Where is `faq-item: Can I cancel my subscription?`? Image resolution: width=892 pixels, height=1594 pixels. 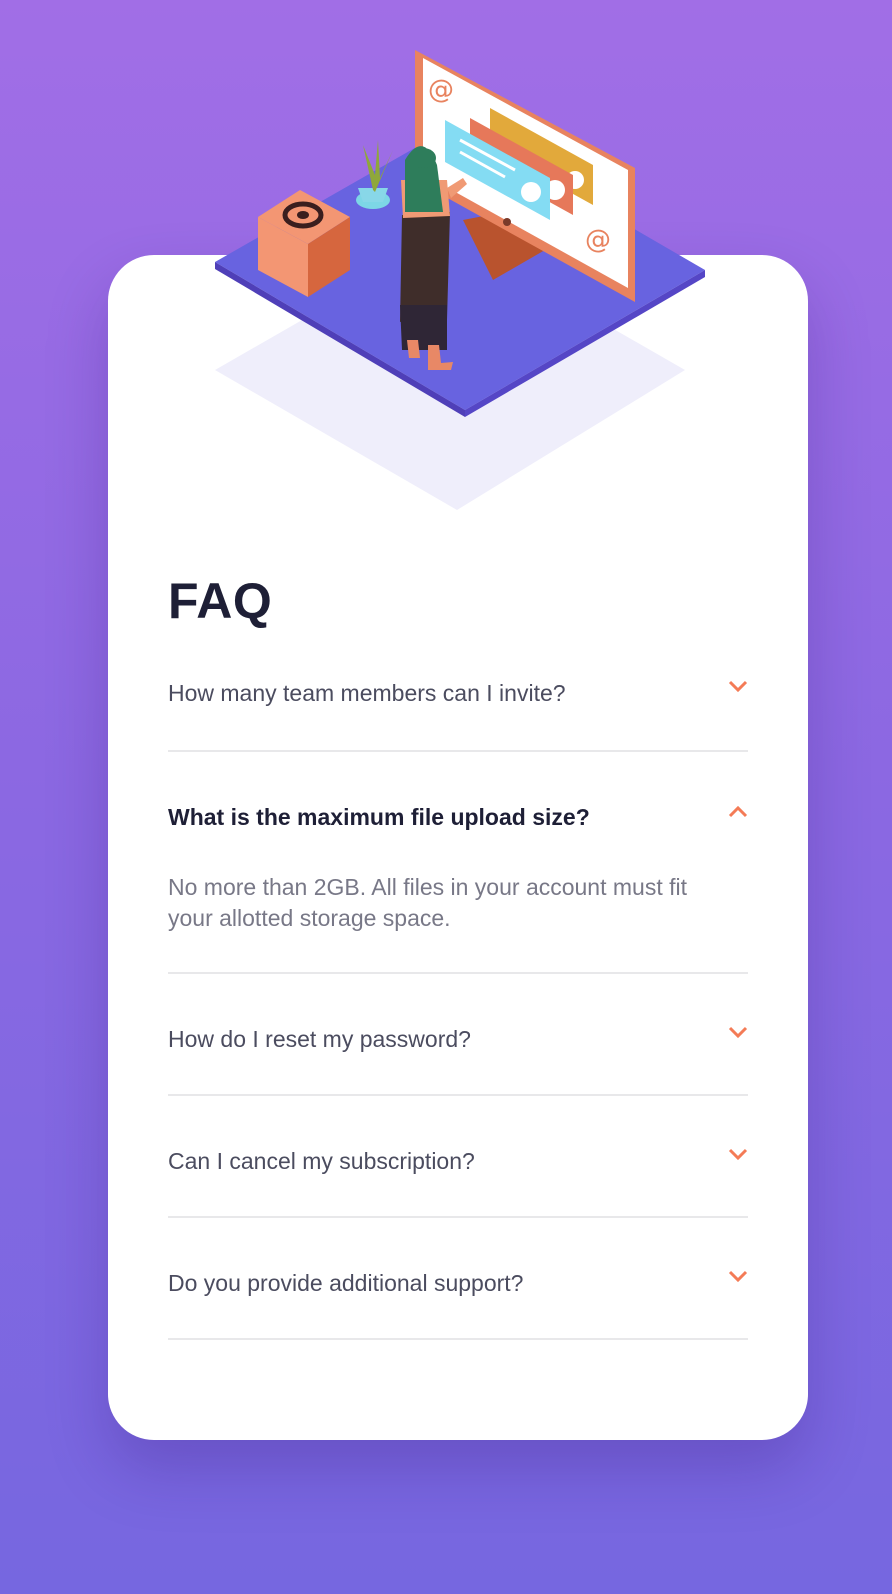
faq-item: Can I cancel my subscription? is located at coordinates (458, 1157).